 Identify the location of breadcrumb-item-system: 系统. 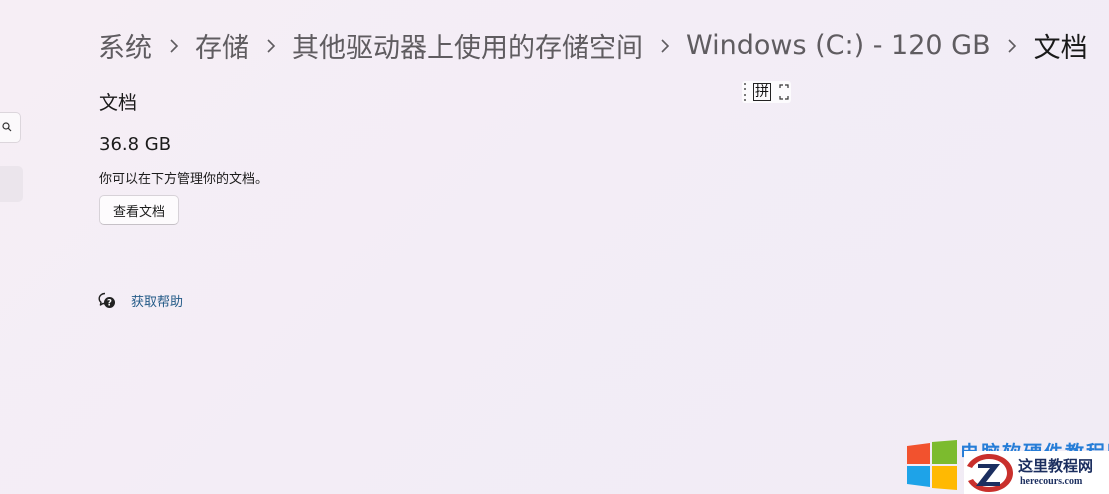
(125, 45).